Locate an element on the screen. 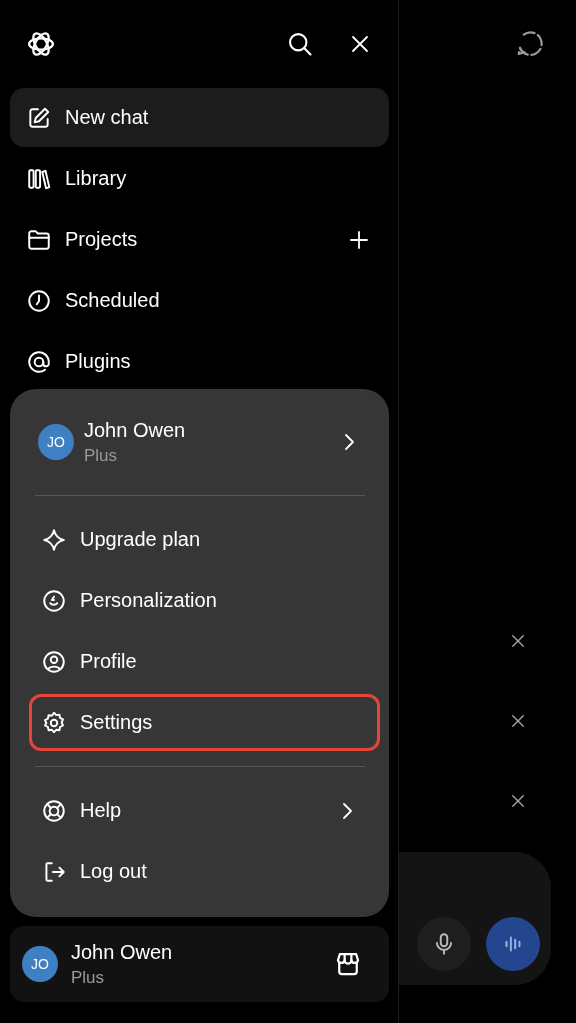 Image resolution: width=576 pixels, height=1023 pixels. nav-item: Projects is located at coordinates (199, 239).